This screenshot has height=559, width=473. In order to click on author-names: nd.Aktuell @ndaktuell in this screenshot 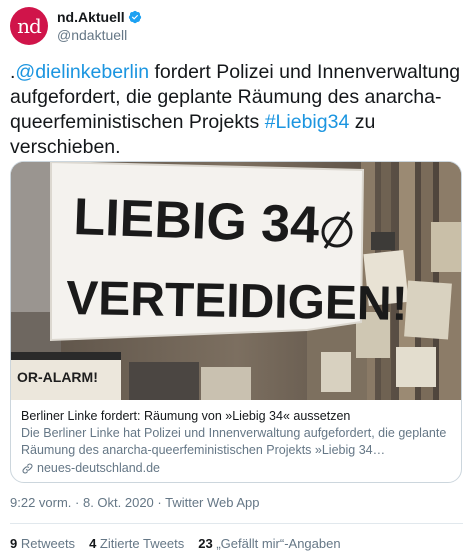, I will do `click(99, 26)`.